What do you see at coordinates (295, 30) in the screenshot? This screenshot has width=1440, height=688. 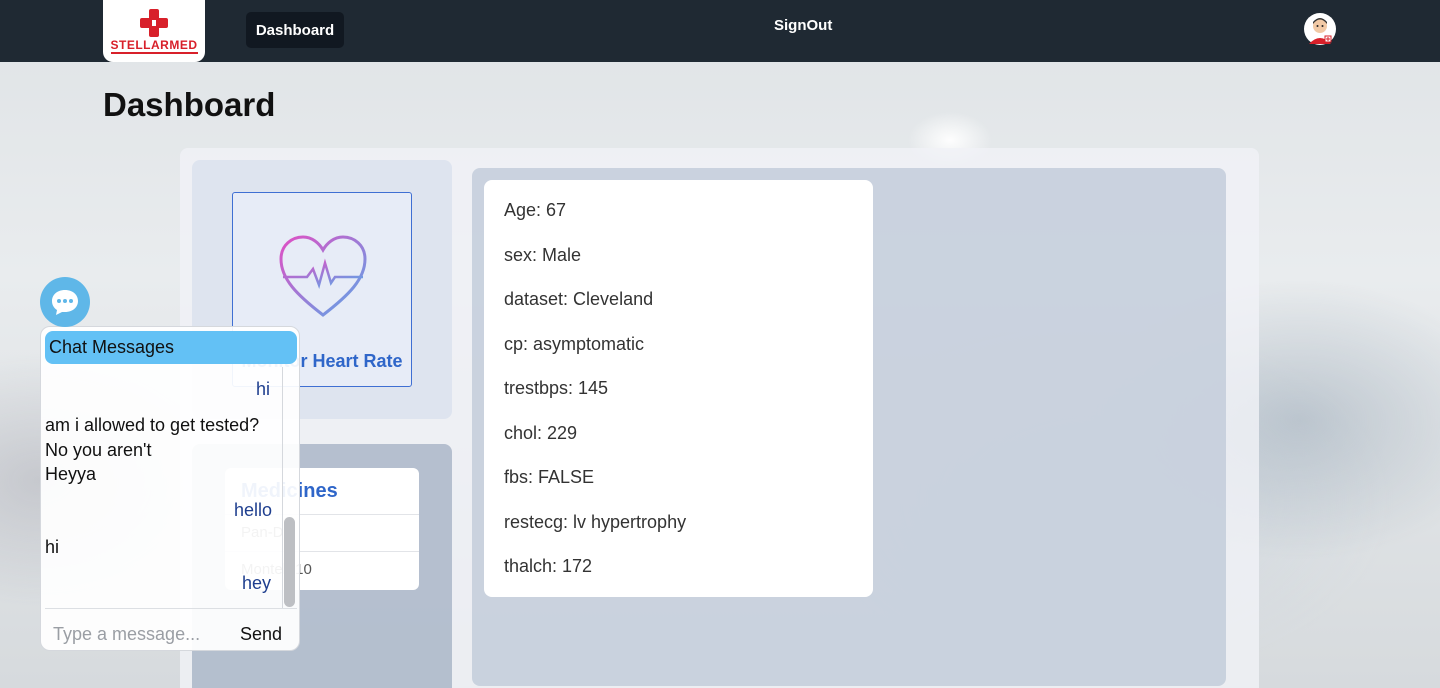 I see `dashboard-nav-button: Dashboard` at bounding box center [295, 30].